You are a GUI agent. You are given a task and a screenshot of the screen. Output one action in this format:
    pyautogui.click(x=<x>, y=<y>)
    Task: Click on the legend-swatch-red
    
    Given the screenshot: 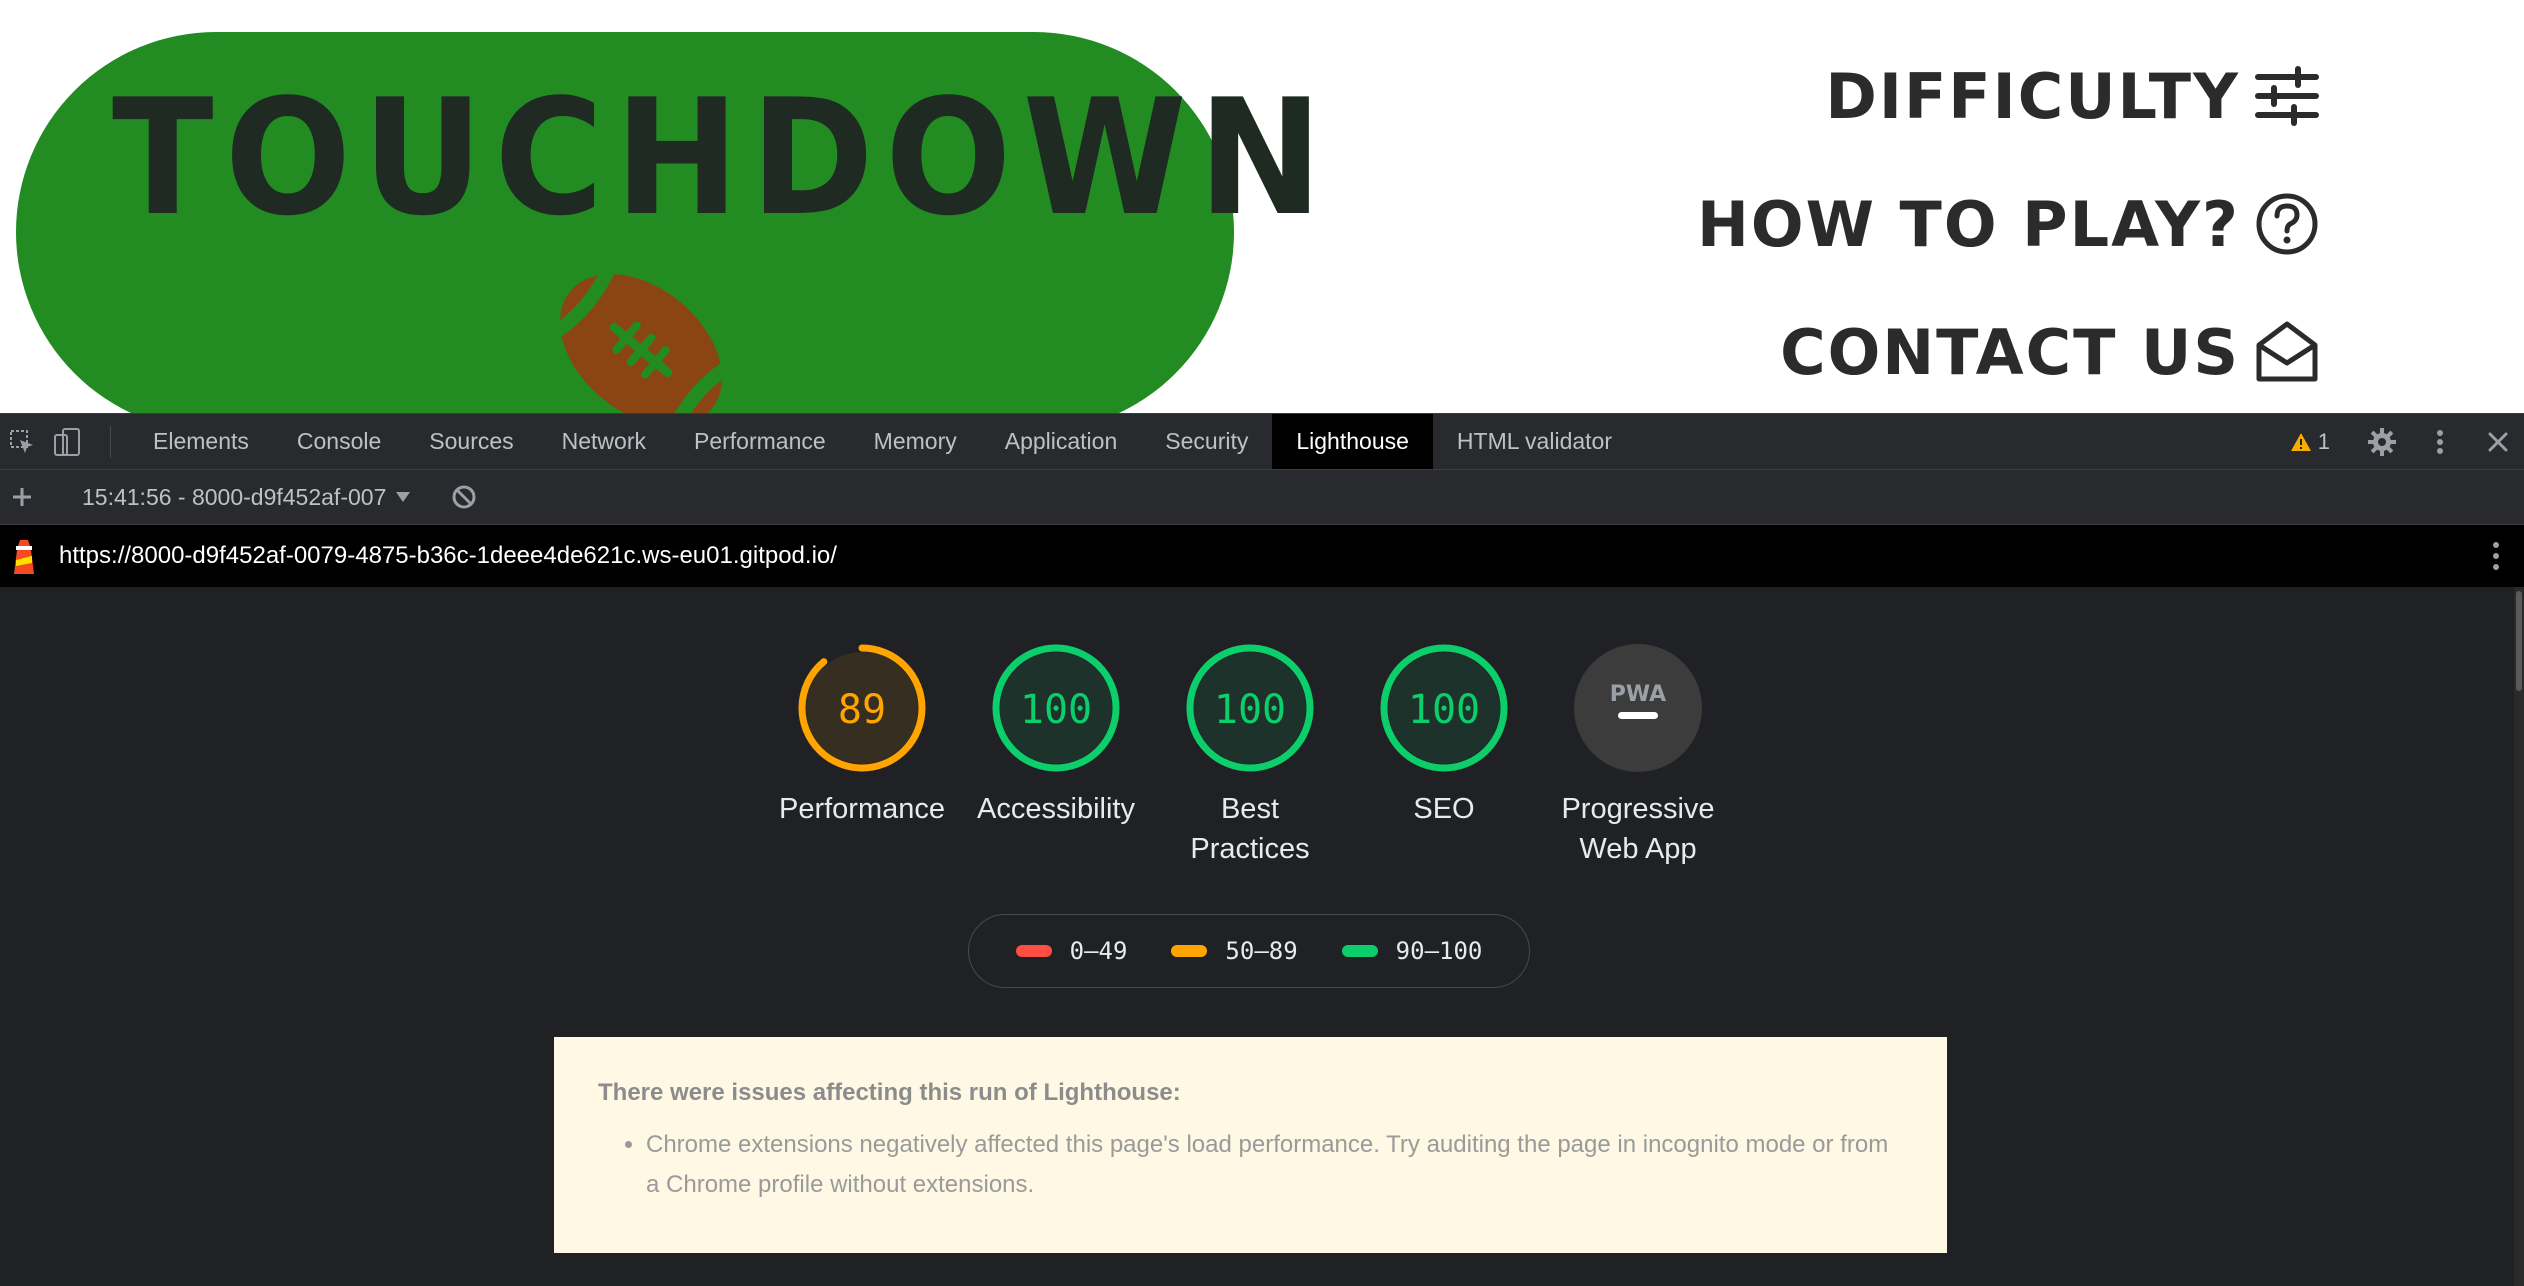 What is the action you would take?
    pyautogui.click(x=1033, y=951)
    